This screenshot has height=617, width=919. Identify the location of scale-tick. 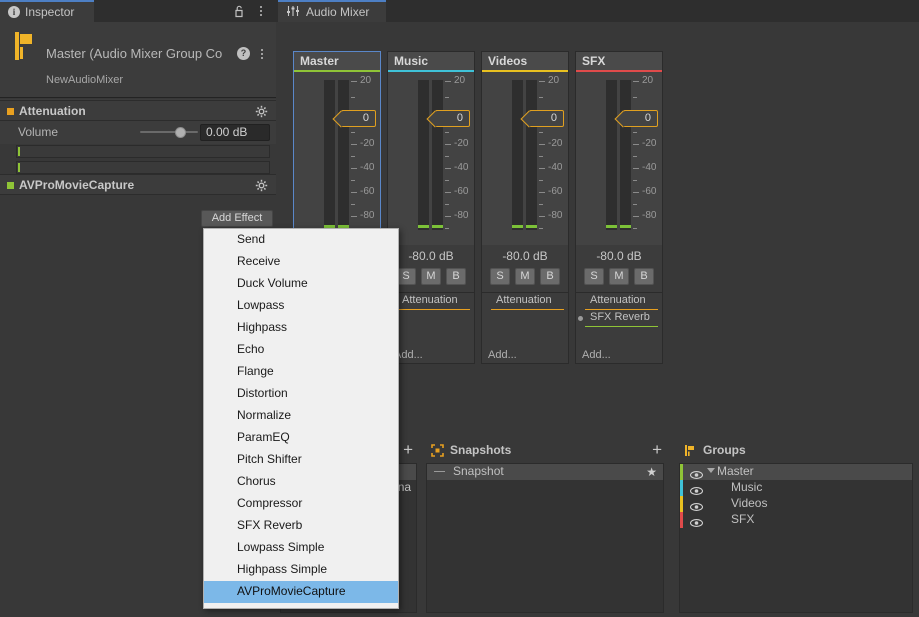
(636, 216).